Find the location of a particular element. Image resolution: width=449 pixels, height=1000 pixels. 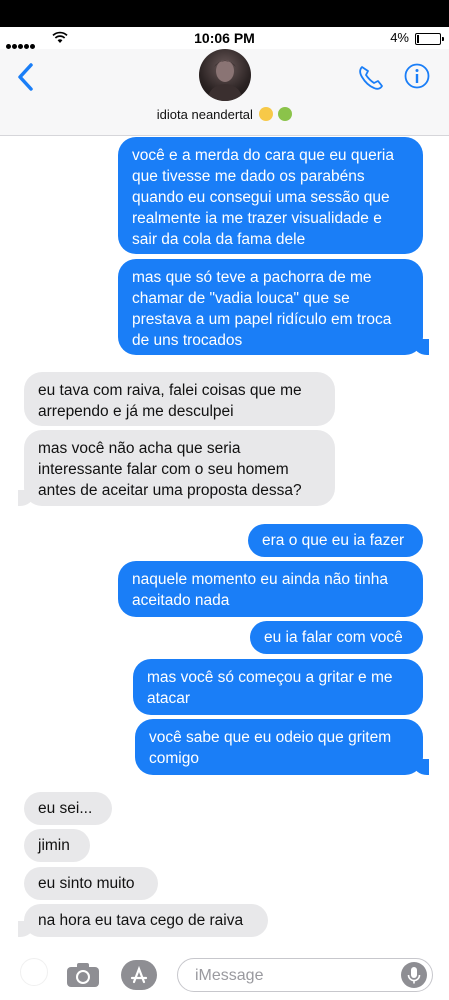

top-black-bar is located at coordinates (224, 13).